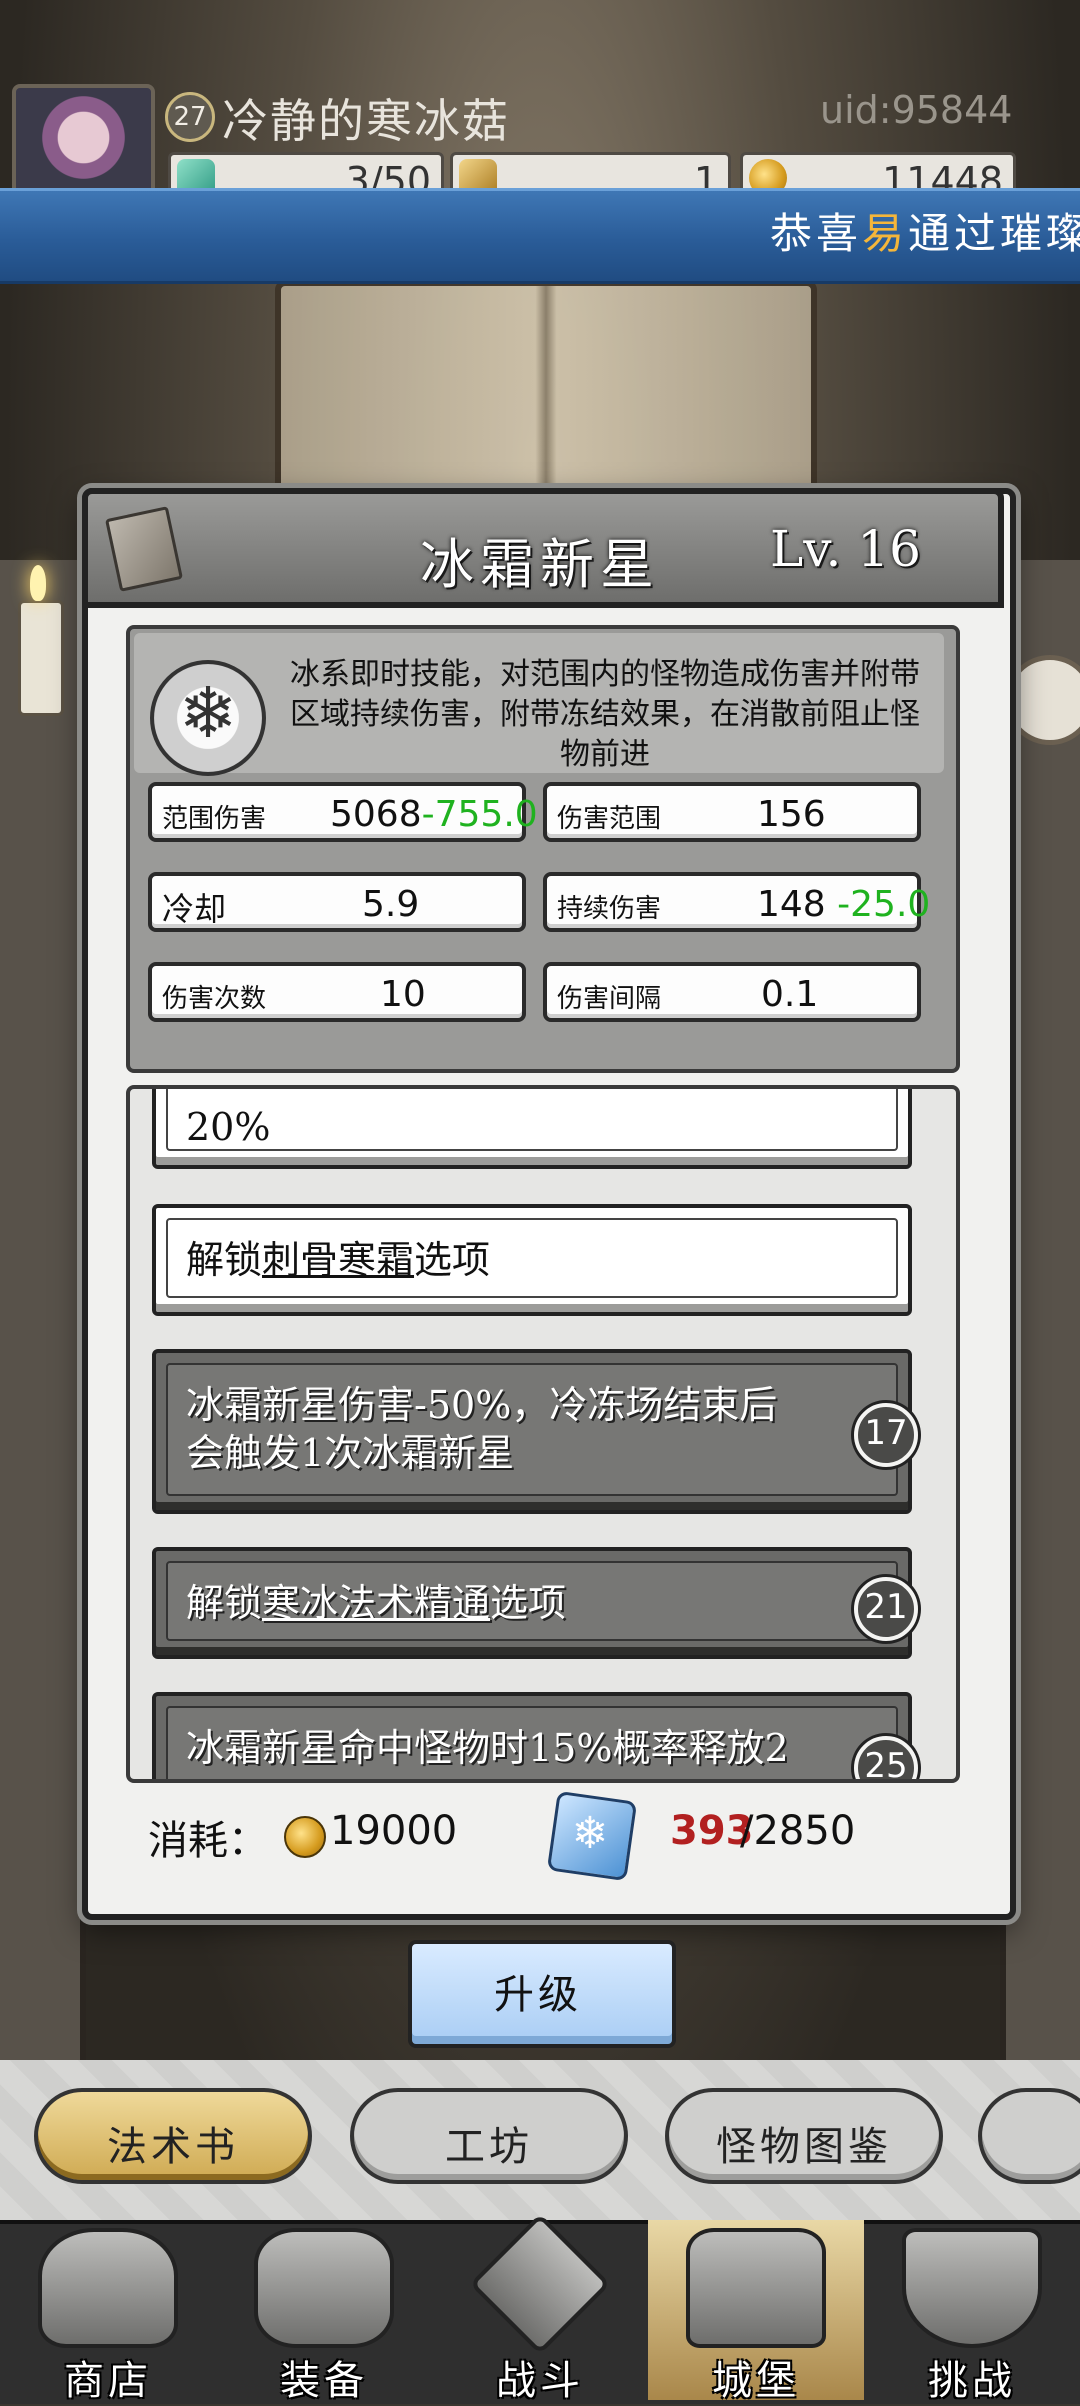 This screenshot has height=2406, width=1080. What do you see at coordinates (482, 1405) in the screenshot?
I see `upgrade-text-line1: 冰霜新星伤害-50%，冷冻场结束后` at bounding box center [482, 1405].